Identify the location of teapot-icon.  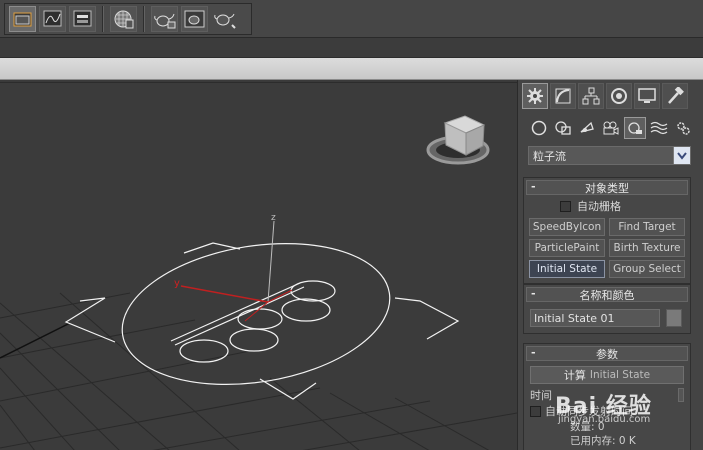
(164, 21).